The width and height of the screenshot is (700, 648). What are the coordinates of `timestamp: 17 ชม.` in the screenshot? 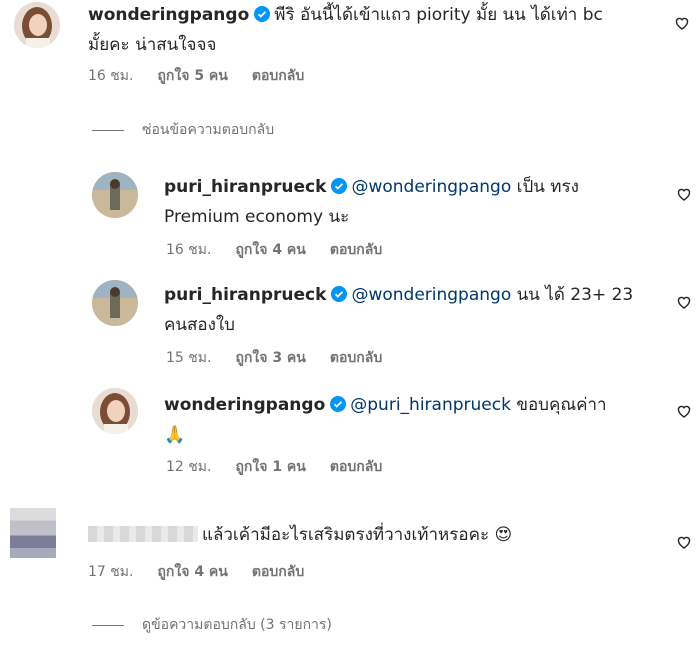 It's located at (111, 572).